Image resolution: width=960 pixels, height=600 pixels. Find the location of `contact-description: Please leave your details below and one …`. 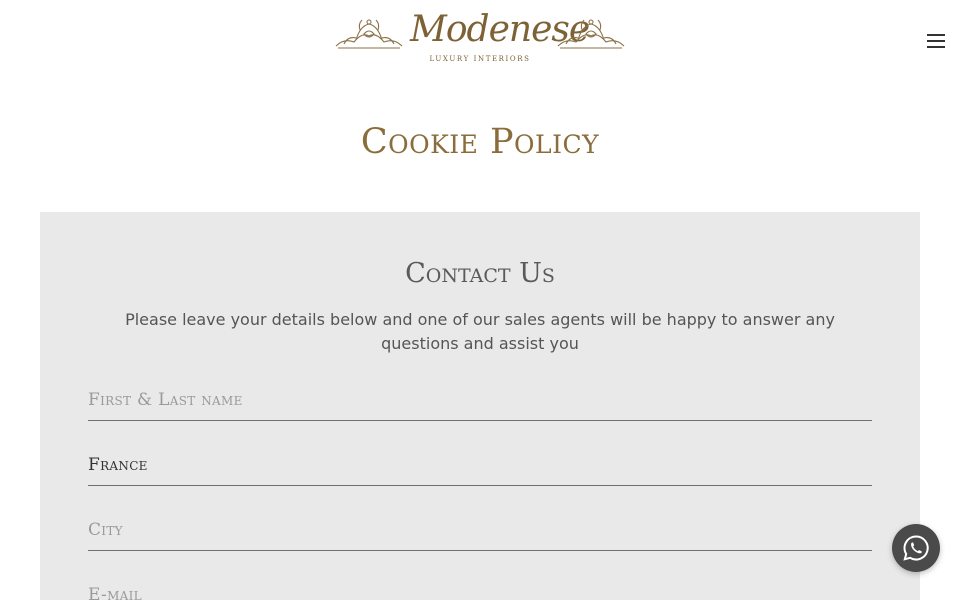

contact-description: Please leave your details below and one … is located at coordinates (480, 331).